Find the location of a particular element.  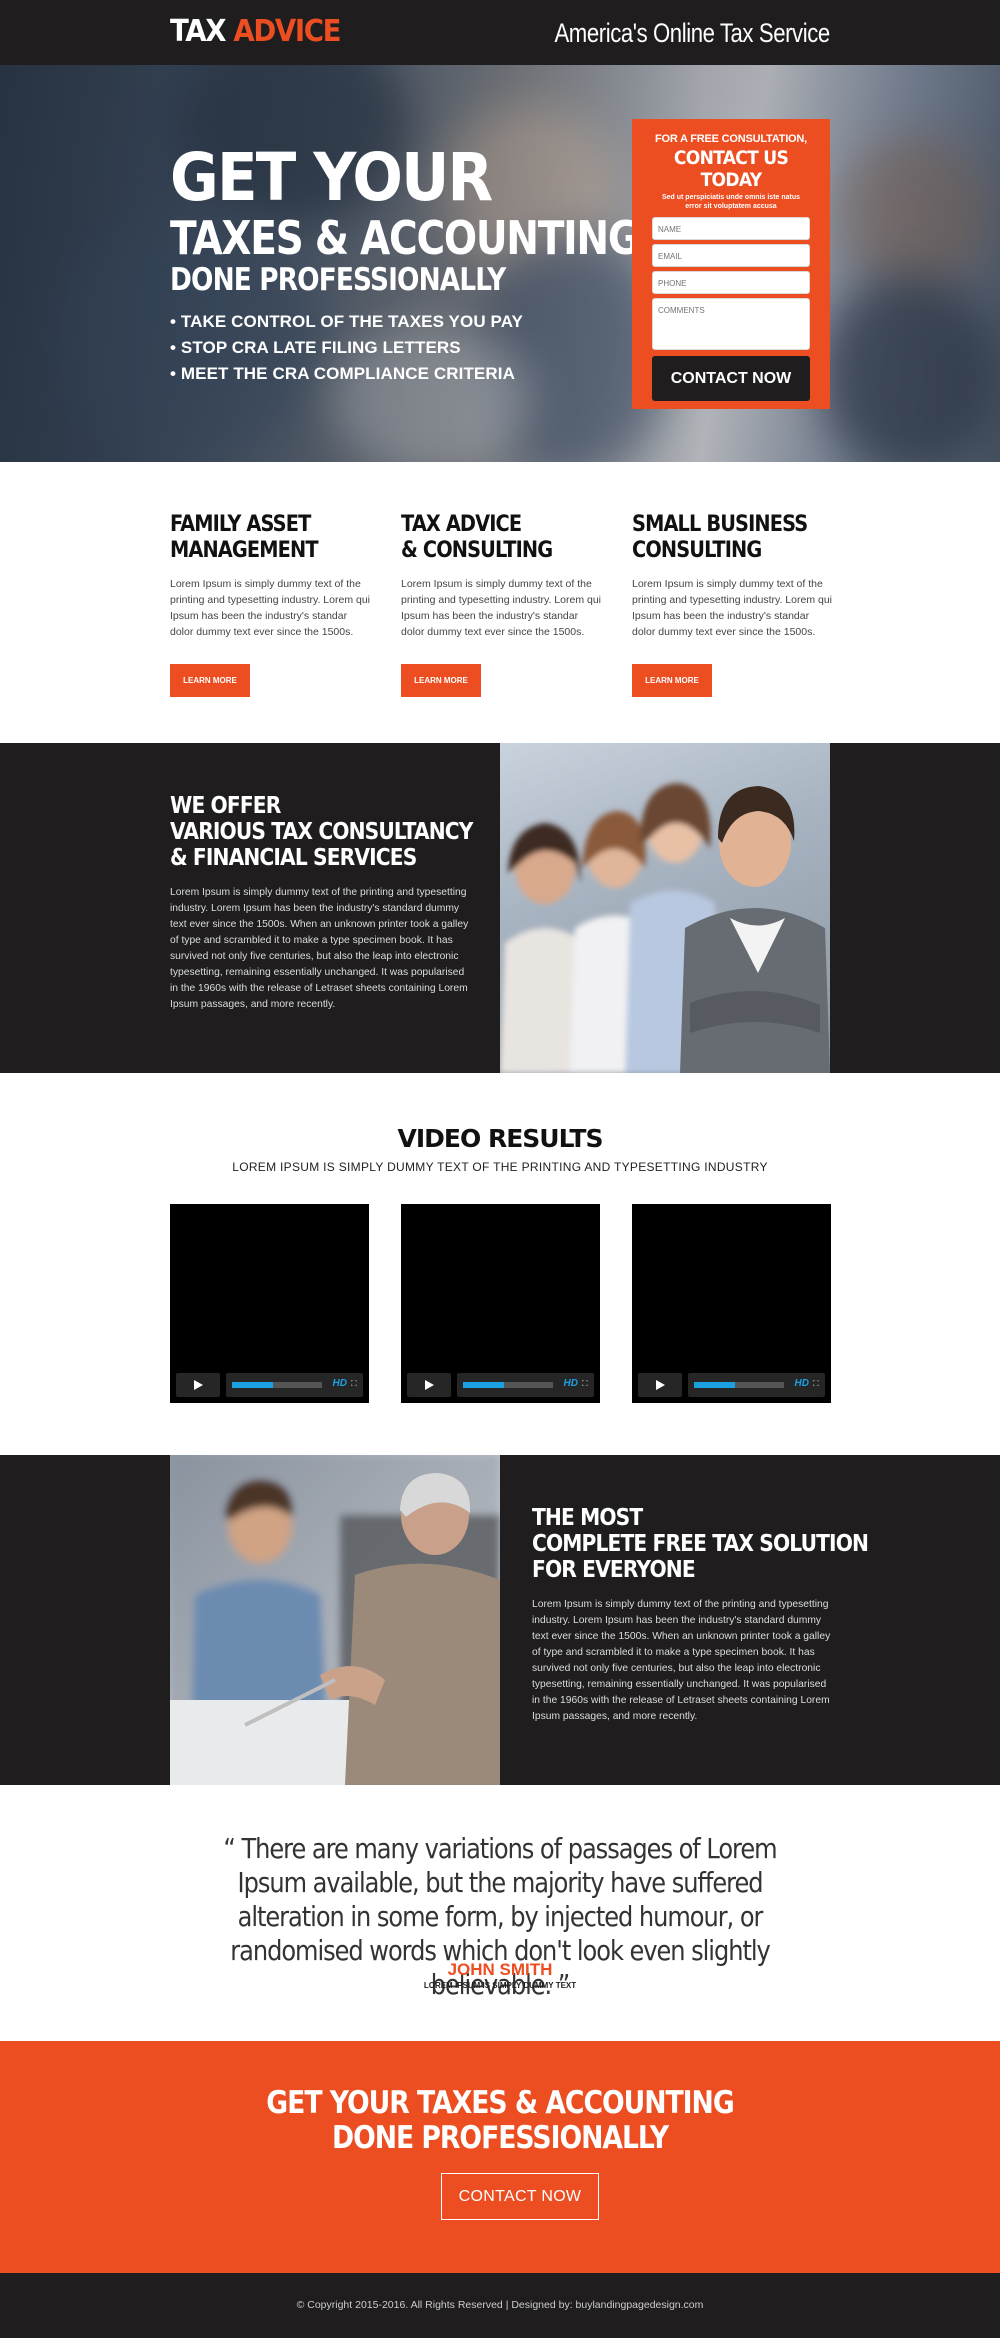

offer-heading-line1: WE OFFER is located at coordinates (225, 806).